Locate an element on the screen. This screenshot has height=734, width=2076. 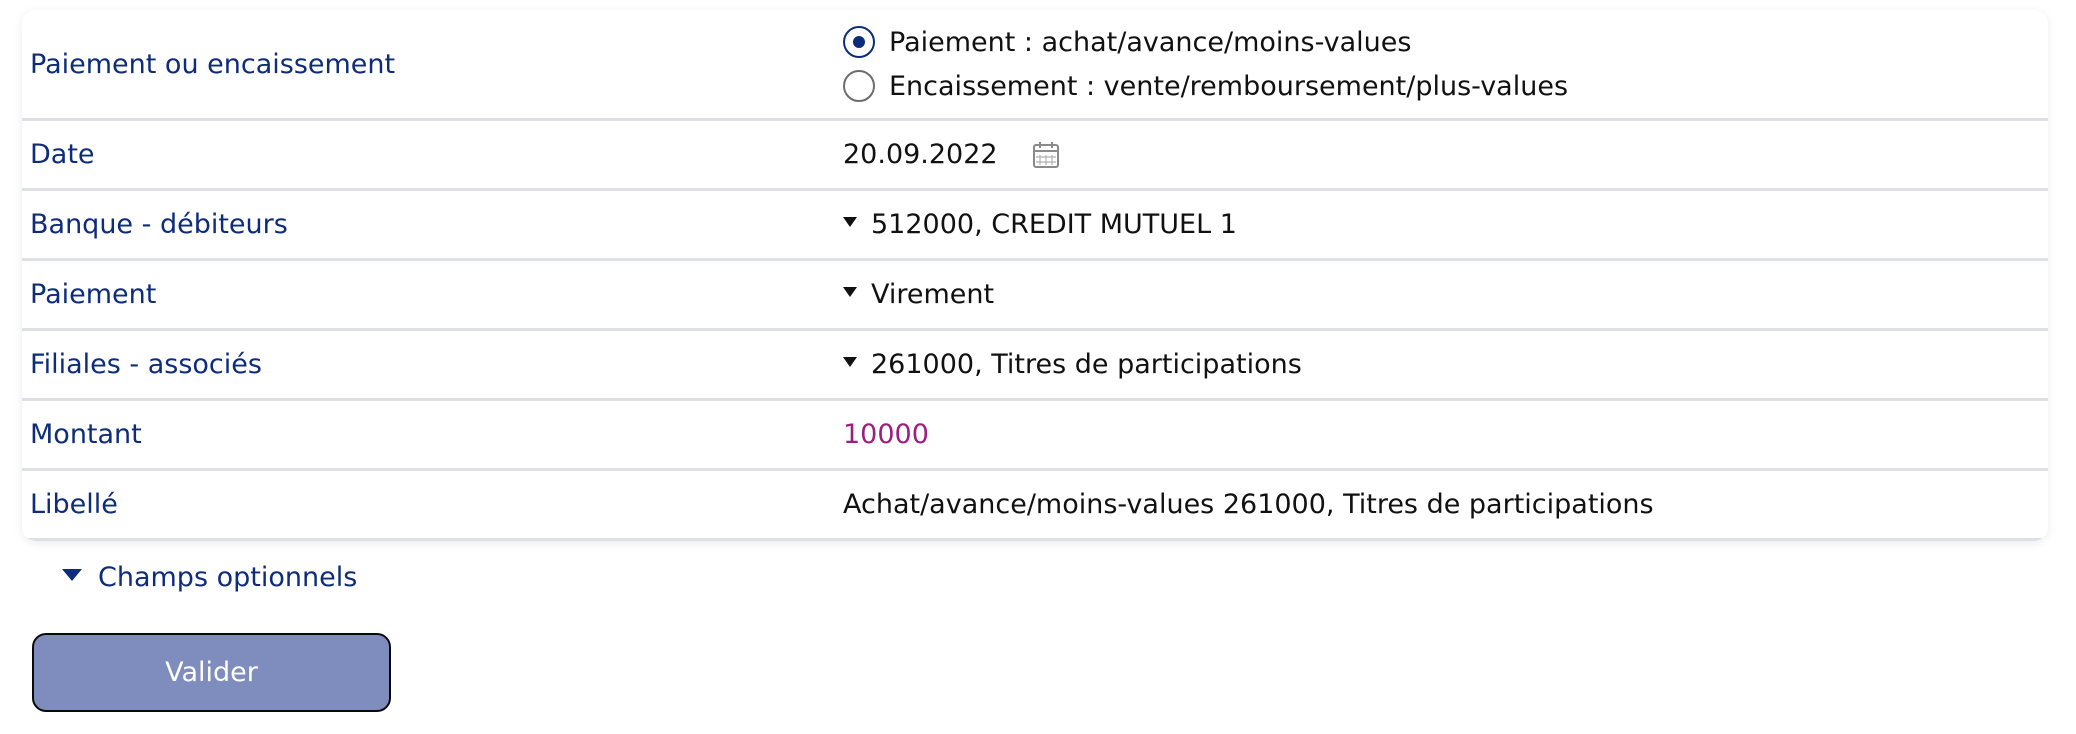
date-value-container: 20.09.2022 is located at coordinates (1445, 154).